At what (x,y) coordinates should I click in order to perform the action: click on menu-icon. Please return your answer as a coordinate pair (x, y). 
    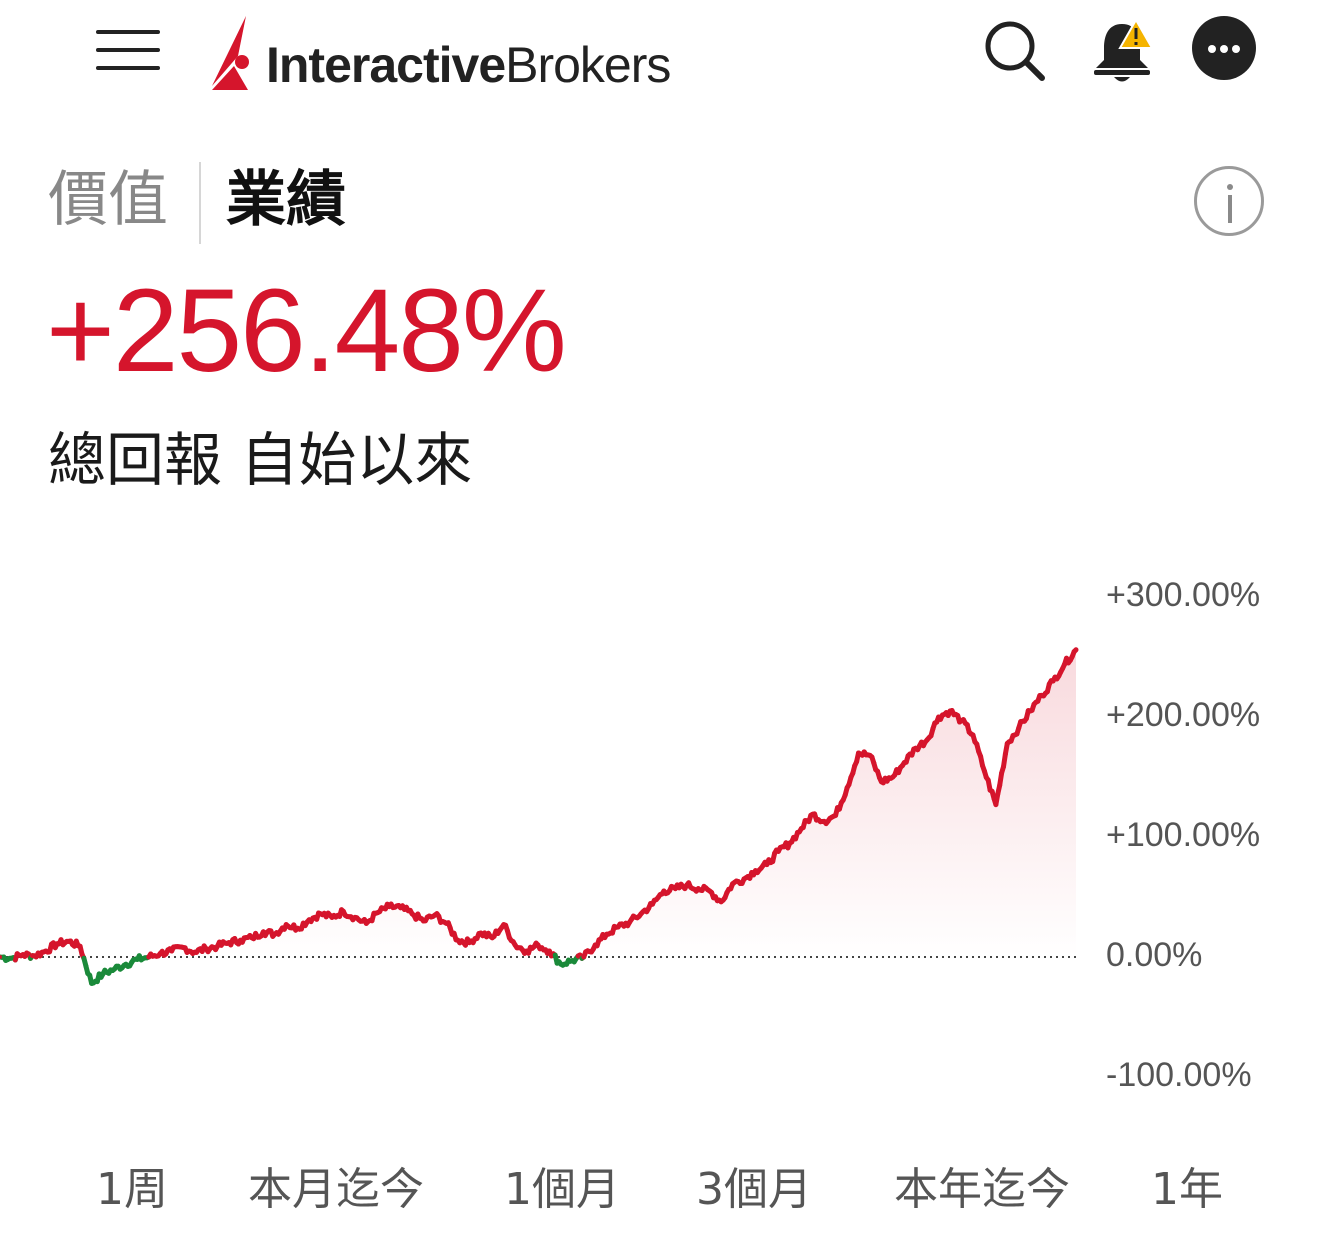
    Looking at the image, I should click on (128, 50).